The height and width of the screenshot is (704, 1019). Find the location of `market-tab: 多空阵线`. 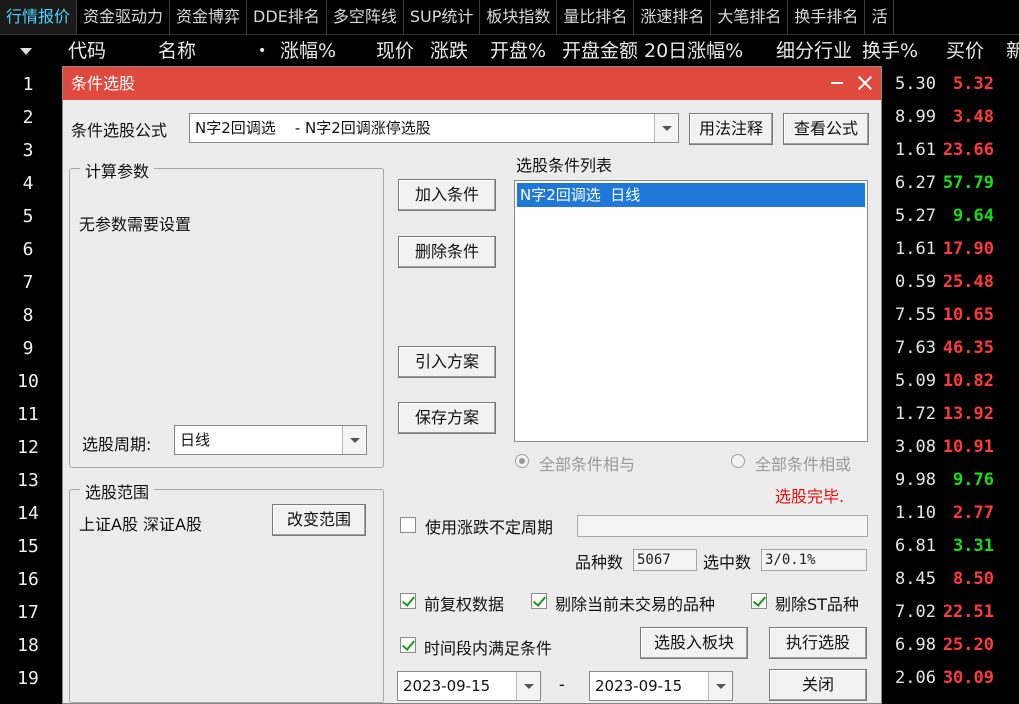

market-tab: 多空阵线 is located at coordinates (365, 17).